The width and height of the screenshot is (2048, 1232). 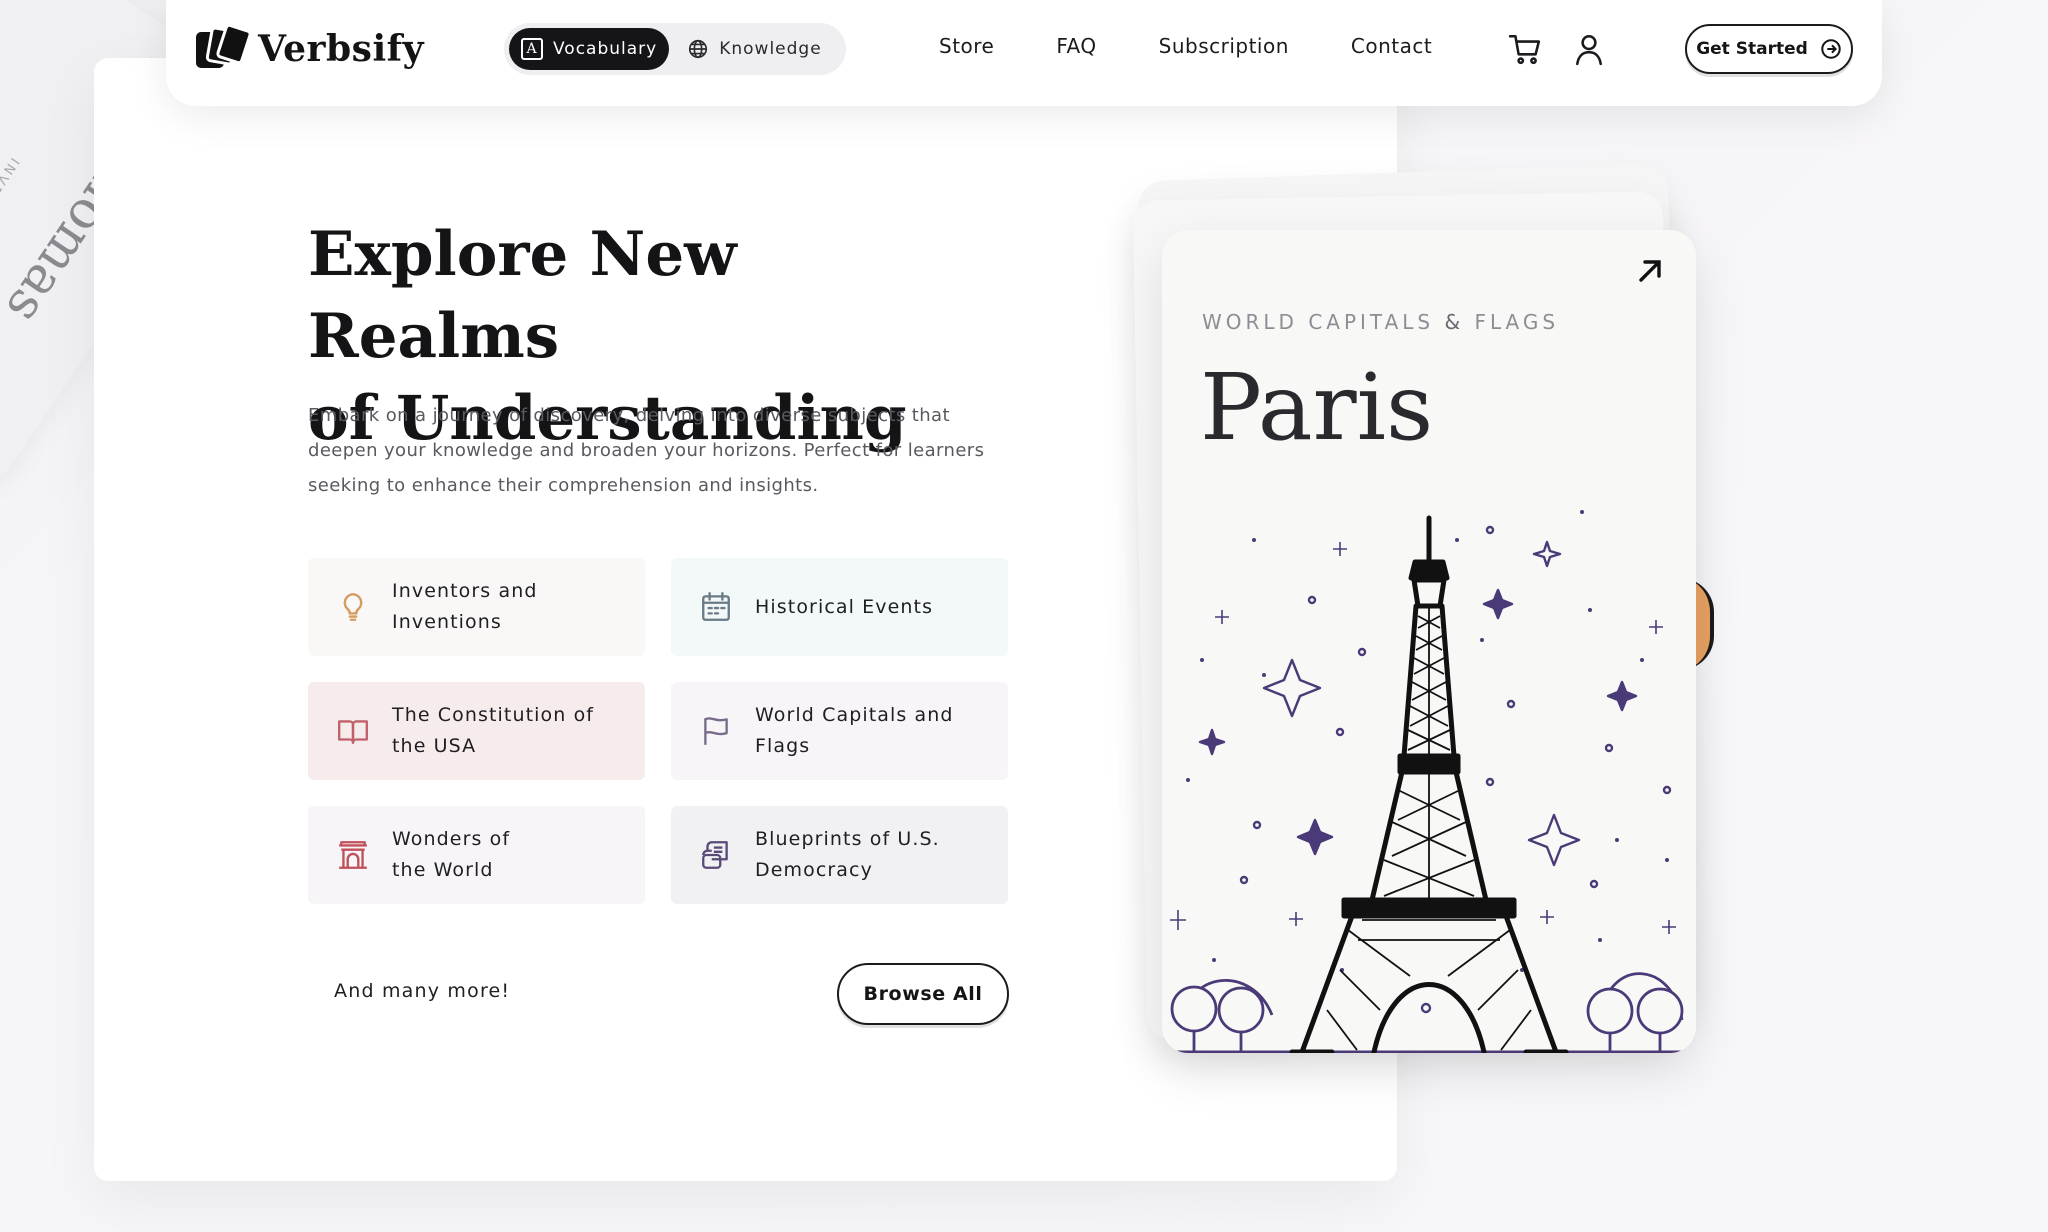 What do you see at coordinates (532, 49) in the screenshot?
I see `letter-a-icon: A` at bounding box center [532, 49].